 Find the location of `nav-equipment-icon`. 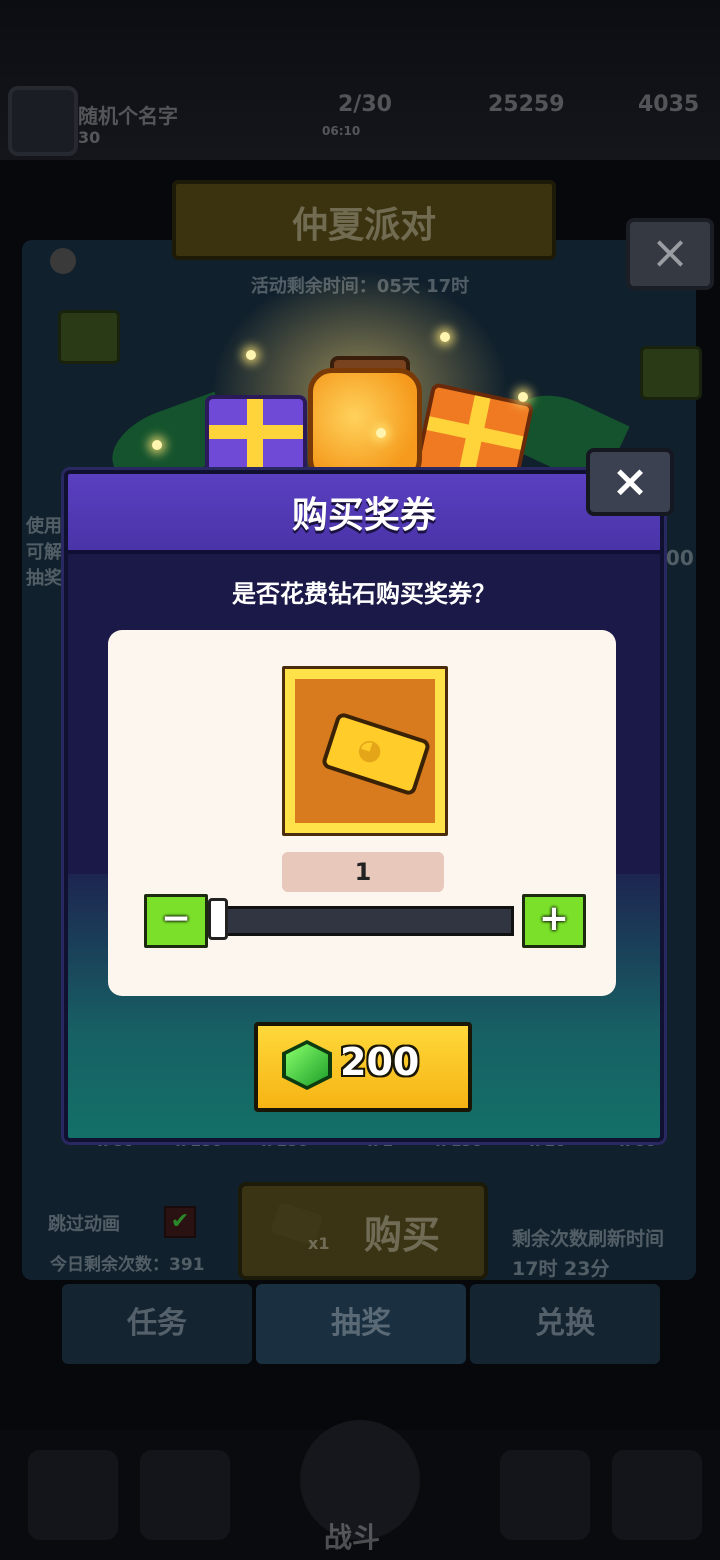

nav-equipment-icon is located at coordinates (185, 1495).